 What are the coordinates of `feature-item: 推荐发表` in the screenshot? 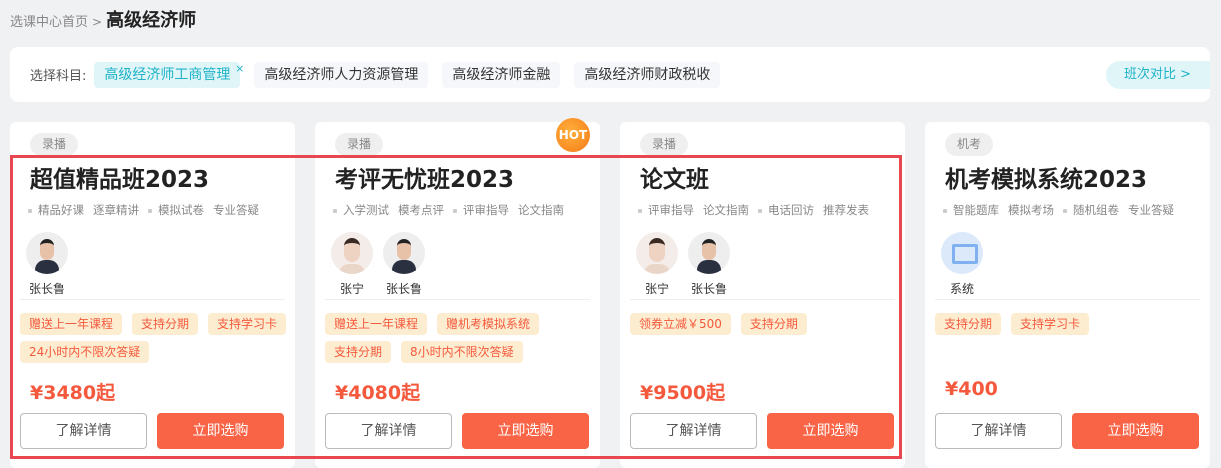 It's located at (846, 210).